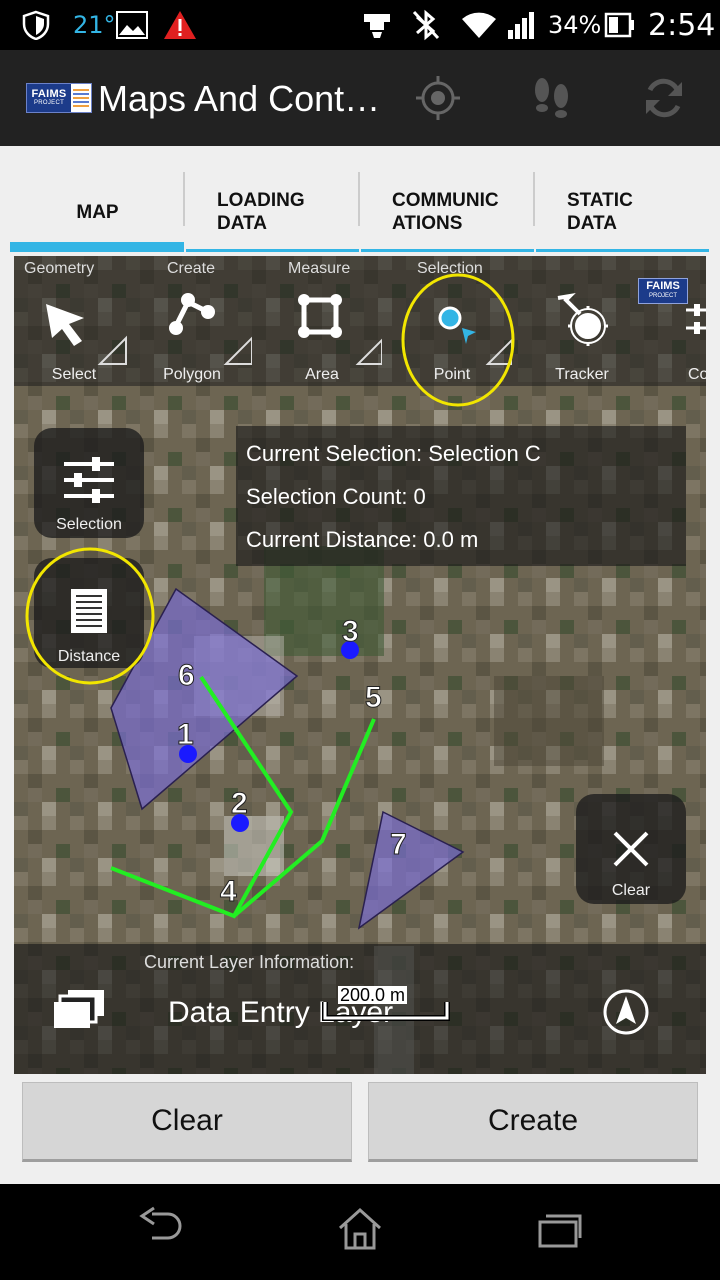 The height and width of the screenshot is (1280, 720). What do you see at coordinates (228, 891) in the screenshot?
I see `marker-label: 4` at bounding box center [228, 891].